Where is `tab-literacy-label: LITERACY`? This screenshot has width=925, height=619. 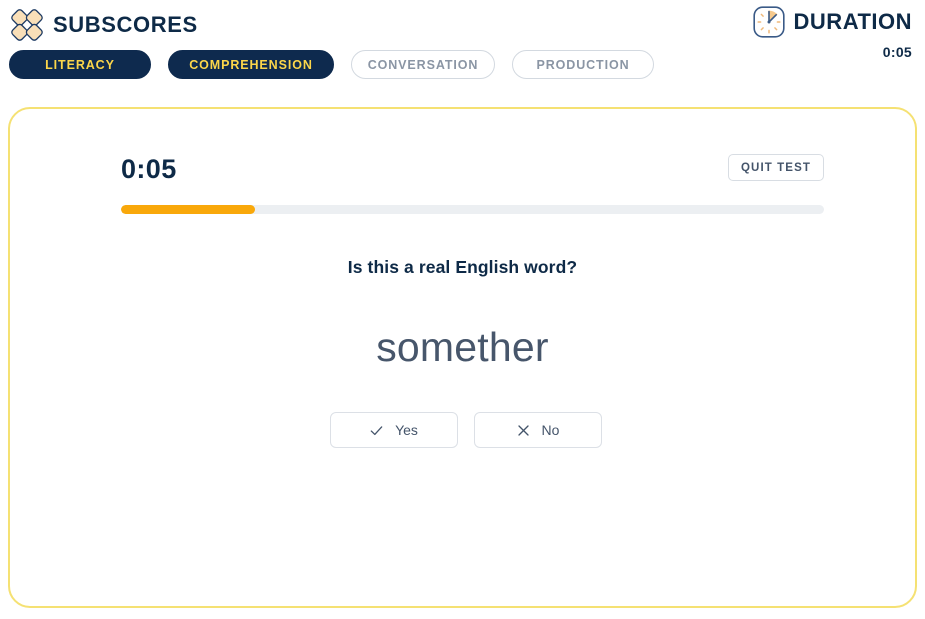 tab-literacy-label: LITERACY is located at coordinates (80, 64).